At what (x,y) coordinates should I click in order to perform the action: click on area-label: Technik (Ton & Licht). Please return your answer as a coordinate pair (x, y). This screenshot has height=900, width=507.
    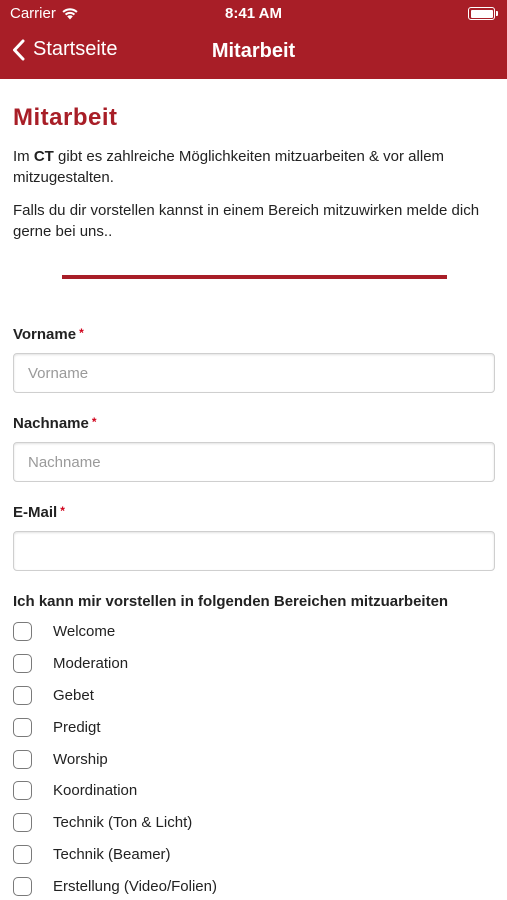
    Looking at the image, I should click on (123, 823).